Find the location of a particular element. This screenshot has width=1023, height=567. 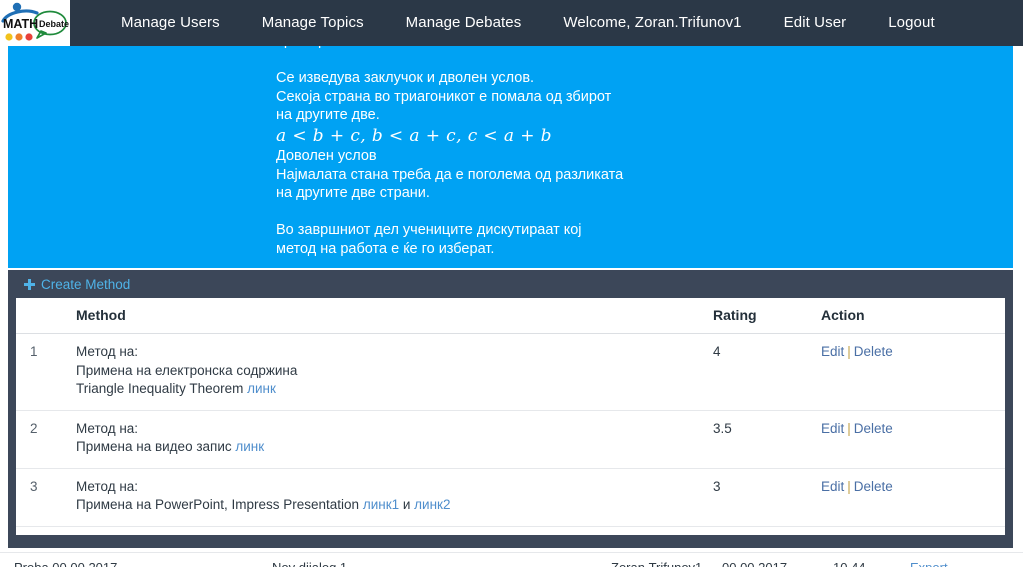

rating-cell: 3.5 is located at coordinates (761, 439).